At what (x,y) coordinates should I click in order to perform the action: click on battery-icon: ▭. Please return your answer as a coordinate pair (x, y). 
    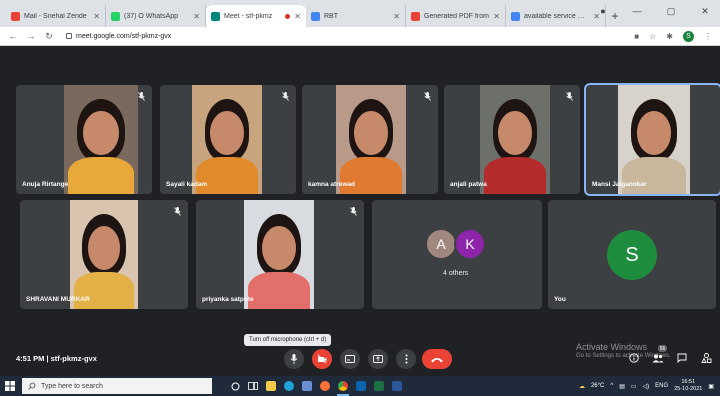
    Looking at the image, I should click on (634, 386).